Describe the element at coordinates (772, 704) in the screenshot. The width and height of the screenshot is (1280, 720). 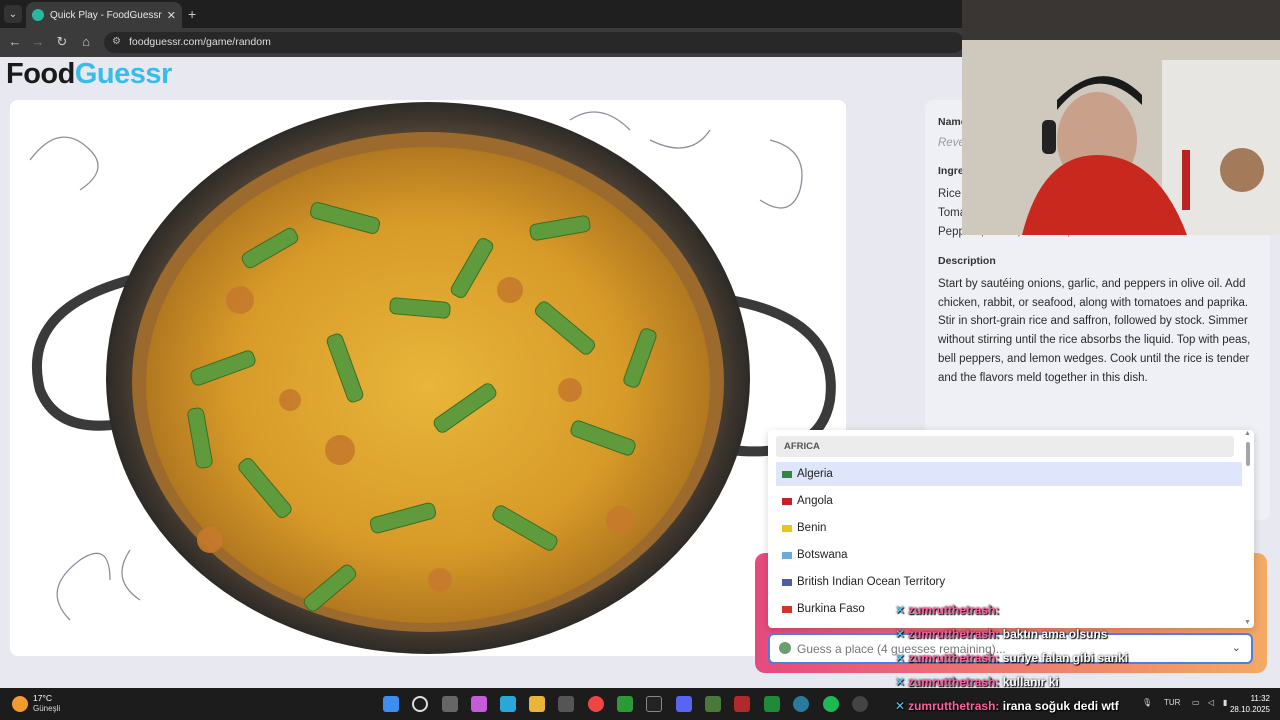
I see `xbox-app-icon` at that location.